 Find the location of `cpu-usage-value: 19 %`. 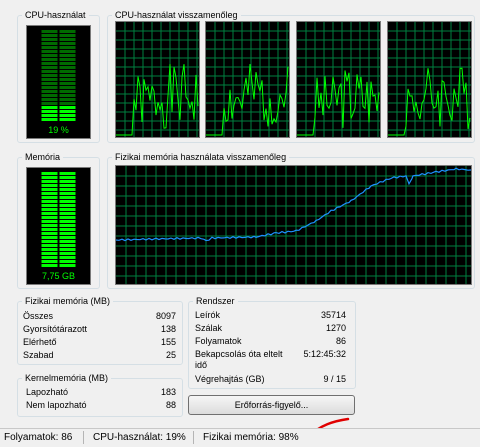

cpu-usage-value: 19 % is located at coordinates (58, 130).